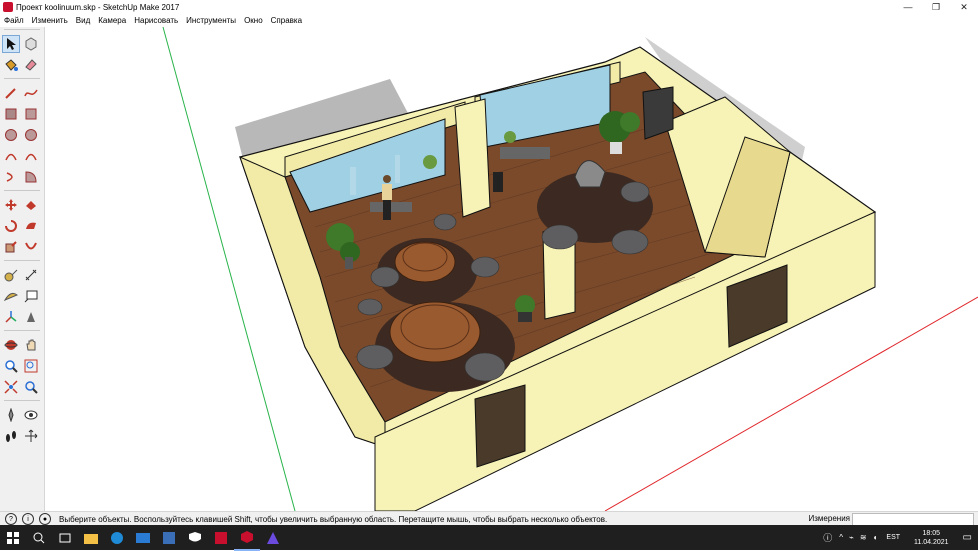 This screenshot has width=978, height=551. What do you see at coordinates (156, 20) in the screenshot?
I see `menu-draw: Нарисовать` at bounding box center [156, 20].